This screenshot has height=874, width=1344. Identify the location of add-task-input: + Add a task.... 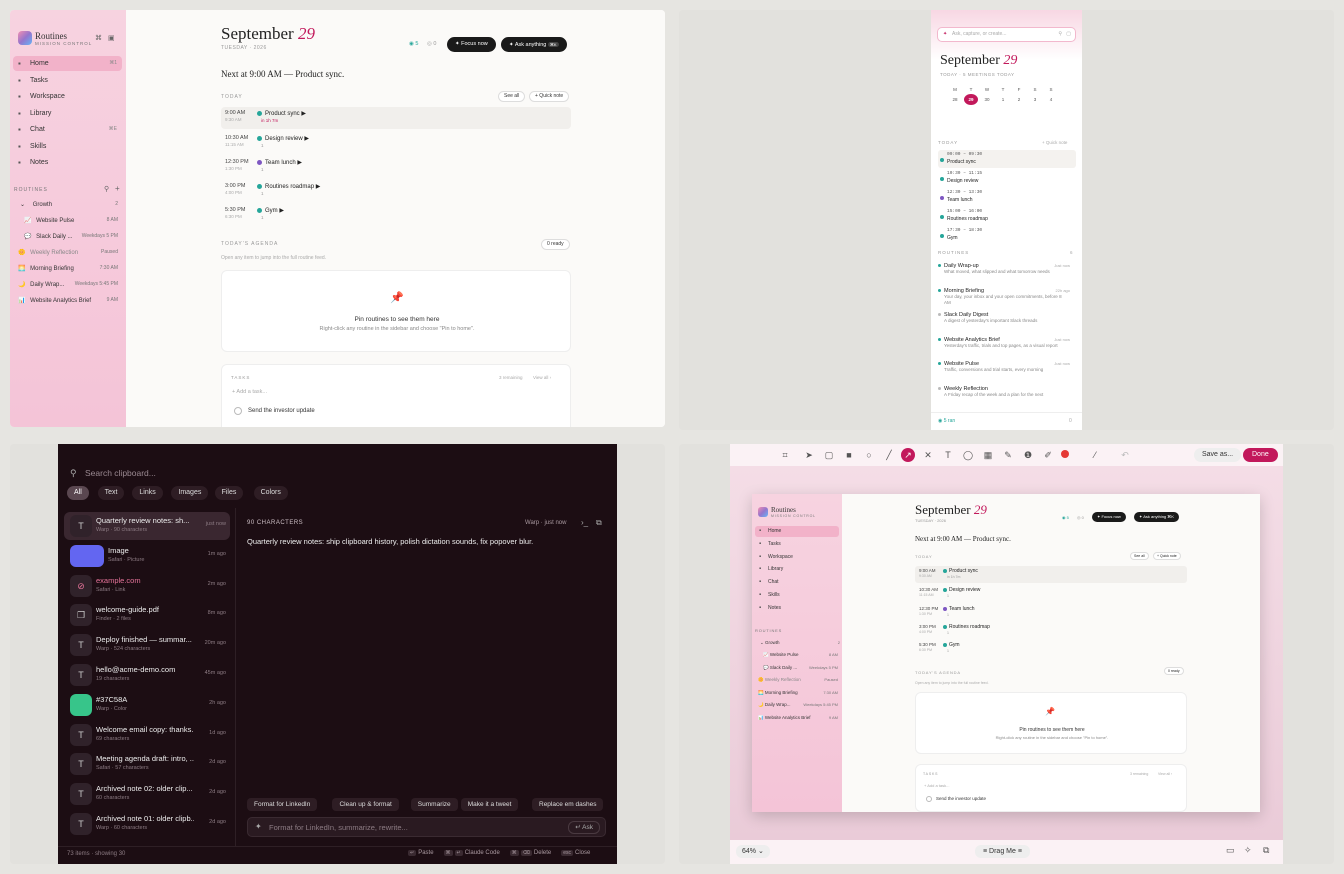
(249, 392).